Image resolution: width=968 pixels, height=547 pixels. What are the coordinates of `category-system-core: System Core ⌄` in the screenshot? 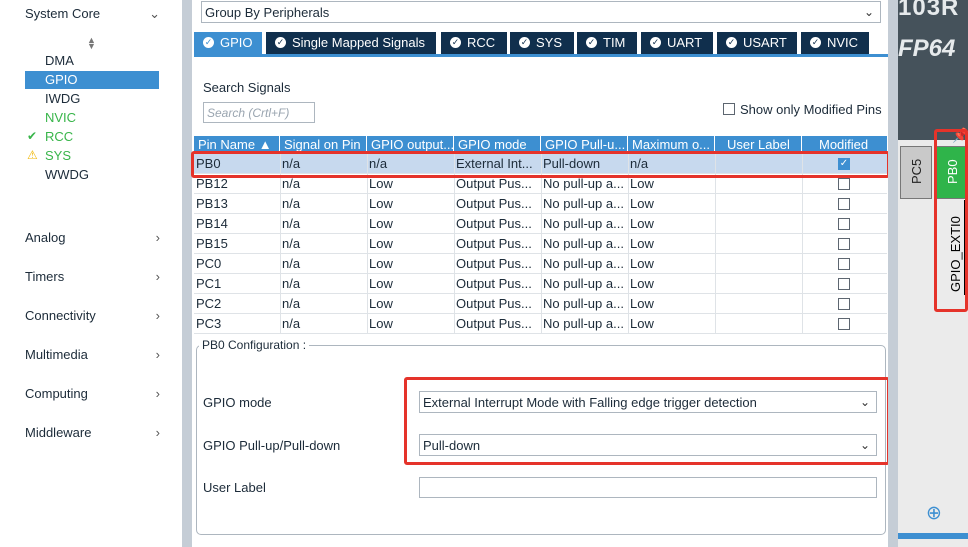 It's located at (97, 14).